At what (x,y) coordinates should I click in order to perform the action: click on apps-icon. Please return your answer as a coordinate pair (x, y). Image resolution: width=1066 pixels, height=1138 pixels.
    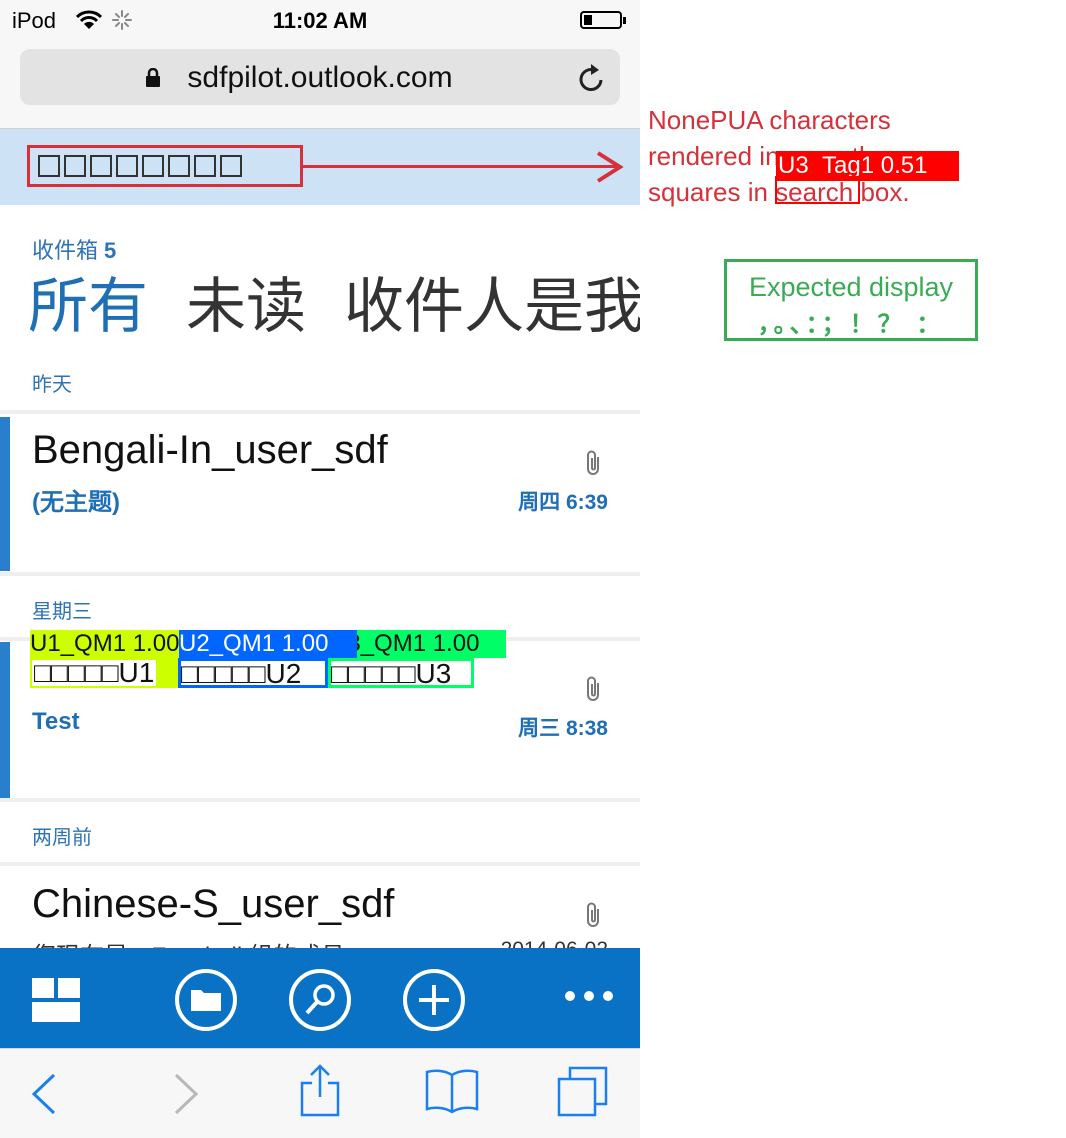
    Looking at the image, I should click on (56, 1000).